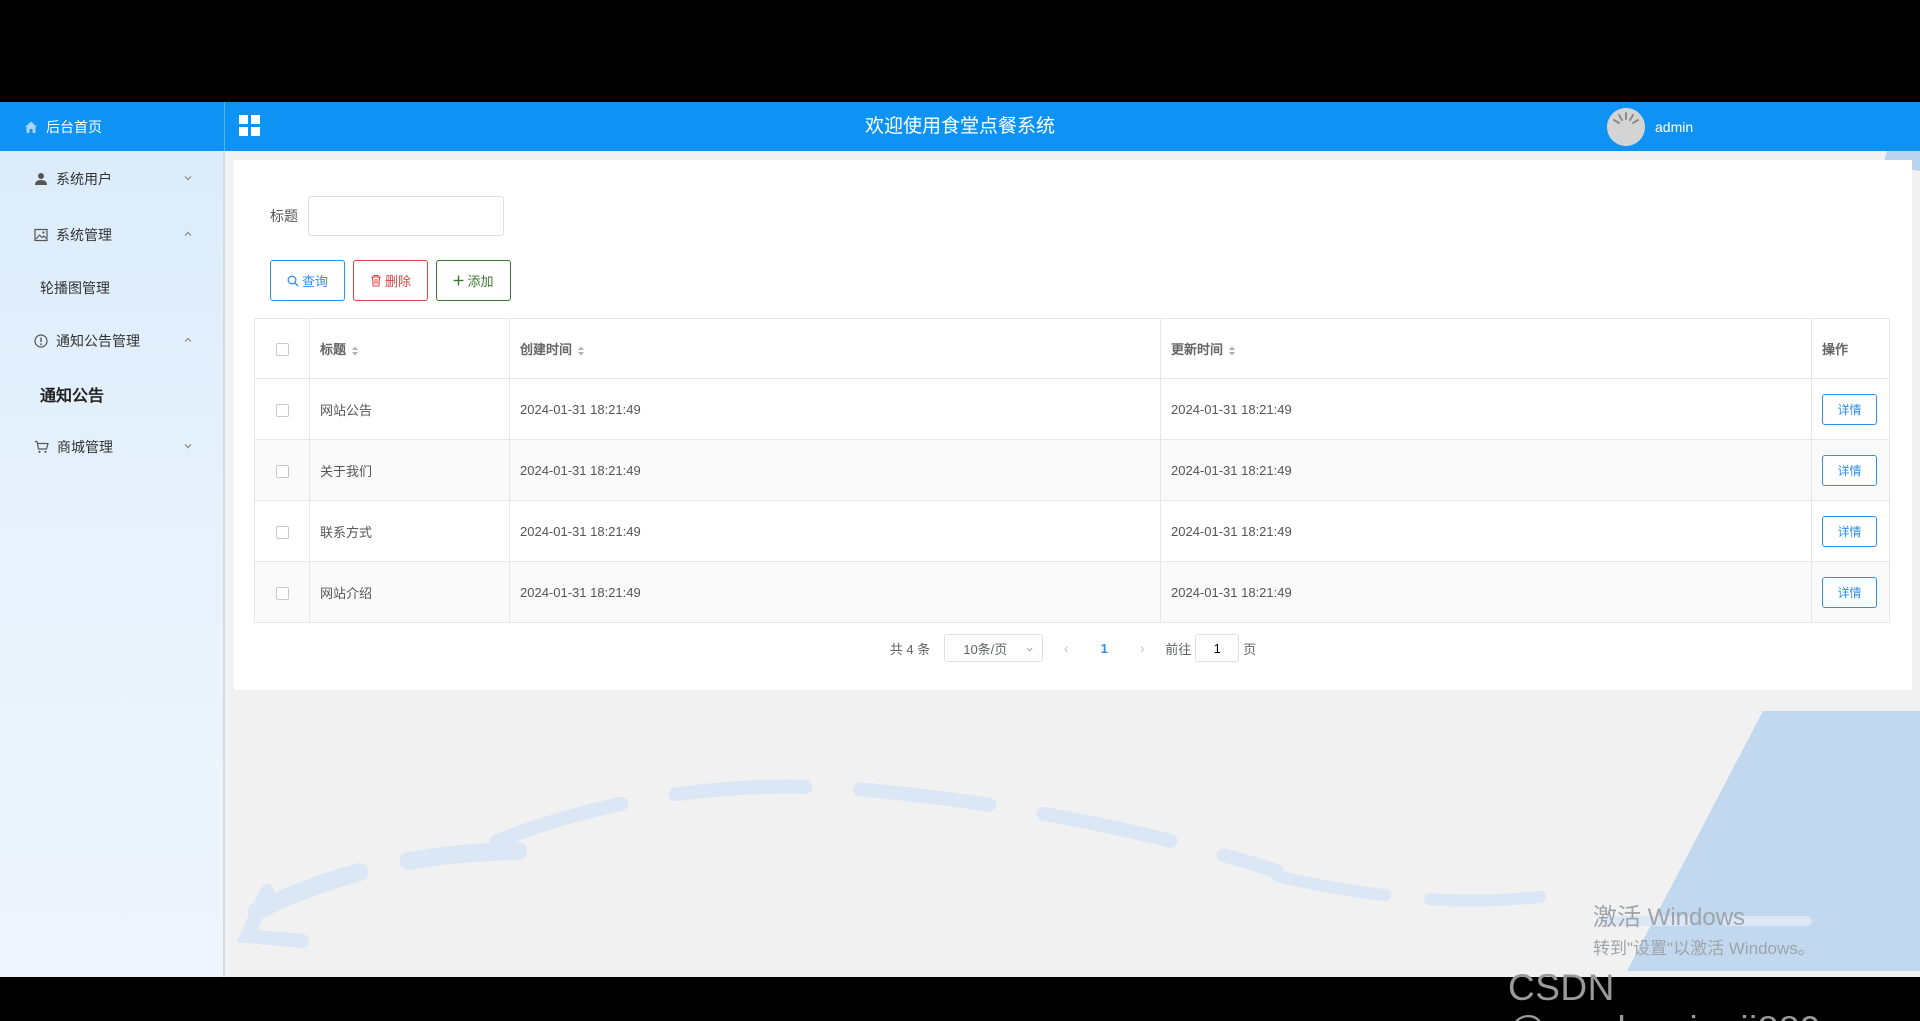 The height and width of the screenshot is (1021, 1920). What do you see at coordinates (1066, 648) in the screenshot?
I see `prev-page-icon: ‹` at bounding box center [1066, 648].